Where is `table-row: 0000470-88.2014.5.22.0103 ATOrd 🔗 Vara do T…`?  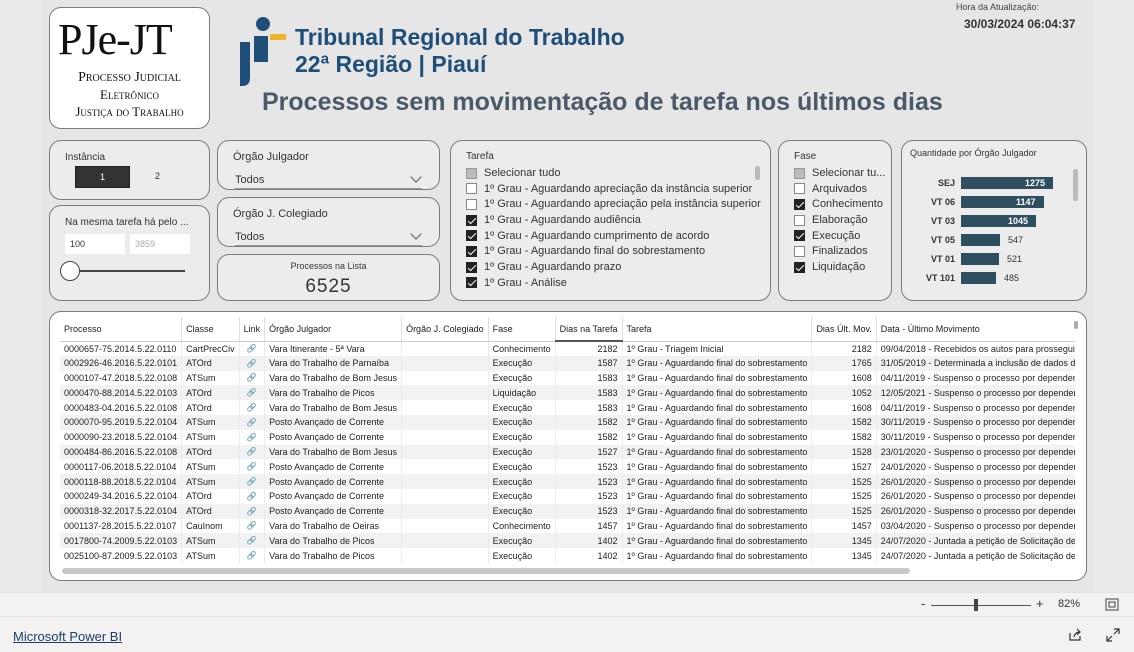 table-row: 0000470-88.2014.5.22.0103 ATOrd 🔗 Vara do T… is located at coordinates (567, 393).